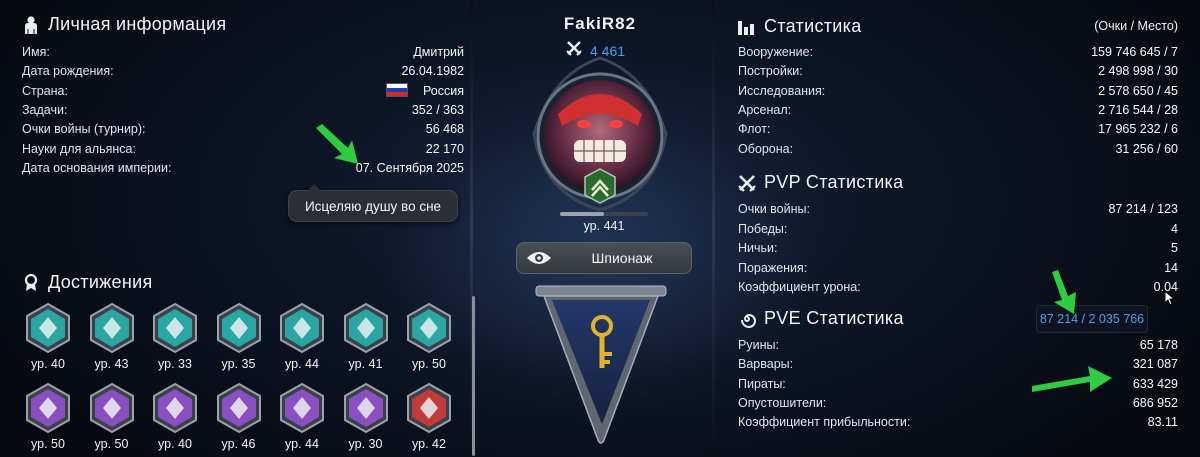 This screenshot has width=1200, height=457. What do you see at coordinates (813, 26) in the screenshot?
I see `stats-title: Статистика` at bounding box center [813, 26].